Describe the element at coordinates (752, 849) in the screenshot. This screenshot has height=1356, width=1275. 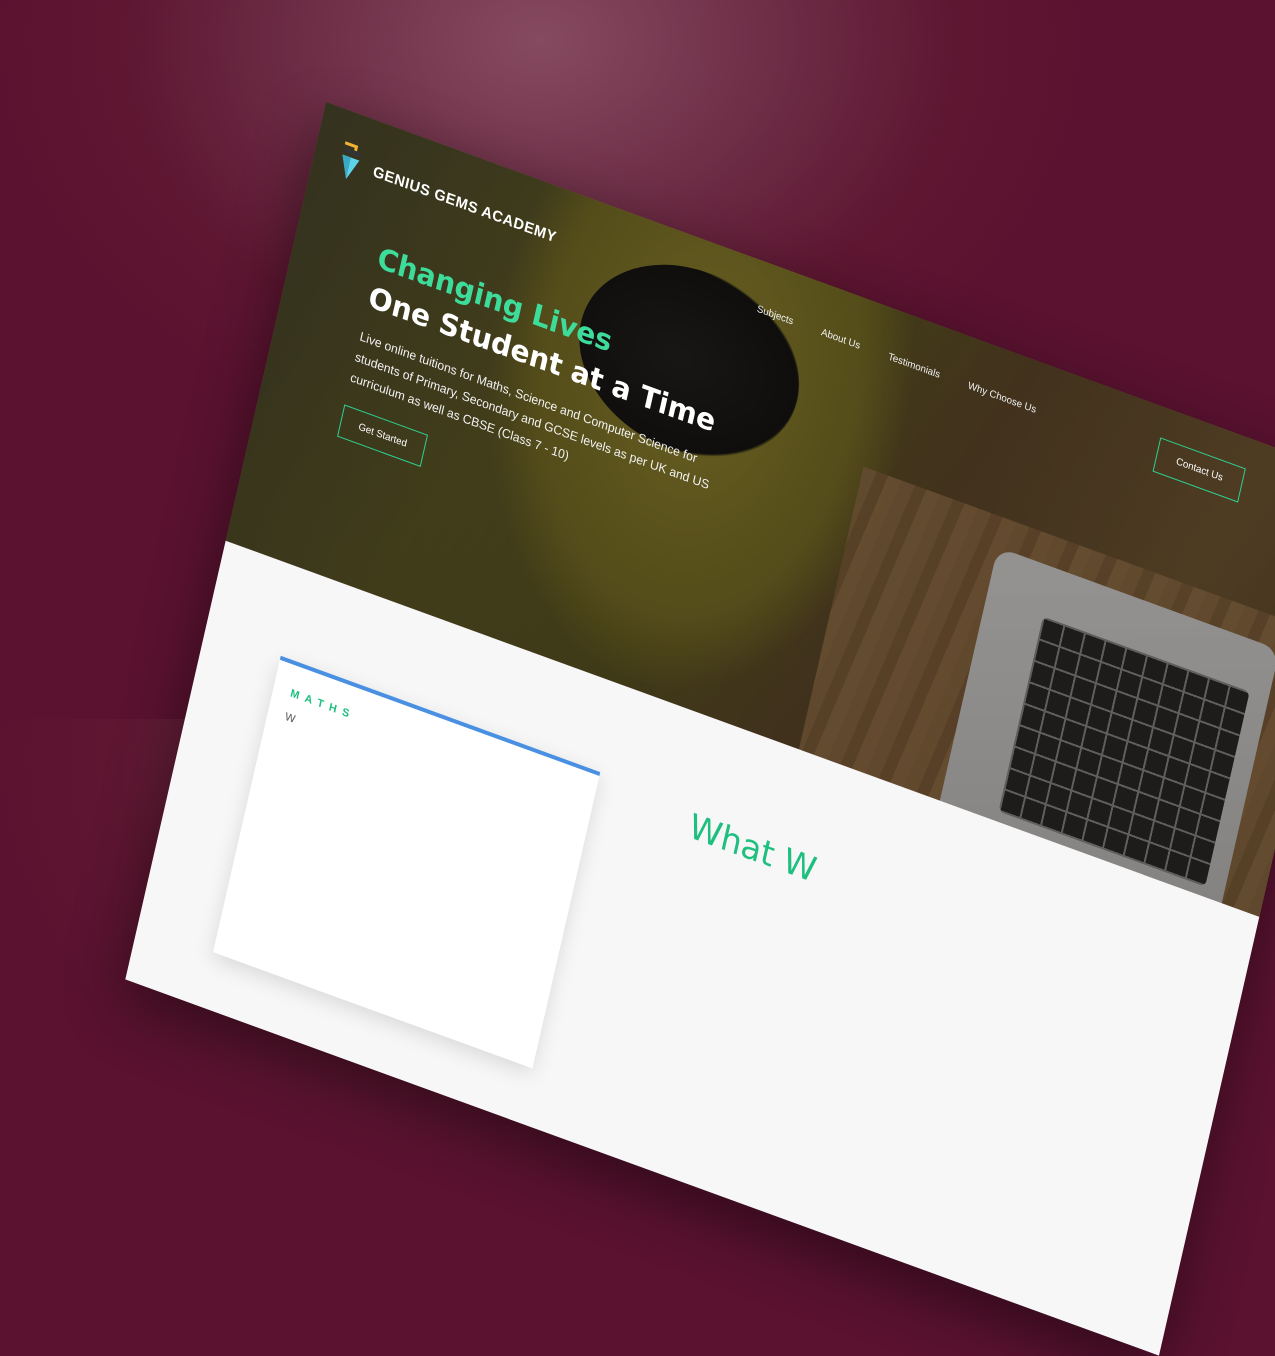
I see `section-heading: What W` at that location.